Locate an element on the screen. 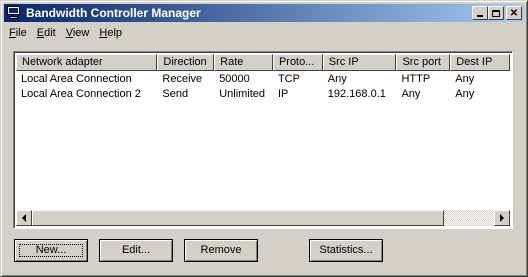 The height and width of the screenshot is (277, 528). window-title: Bandwidth Controller Manager is located at coordinates (113, 13).